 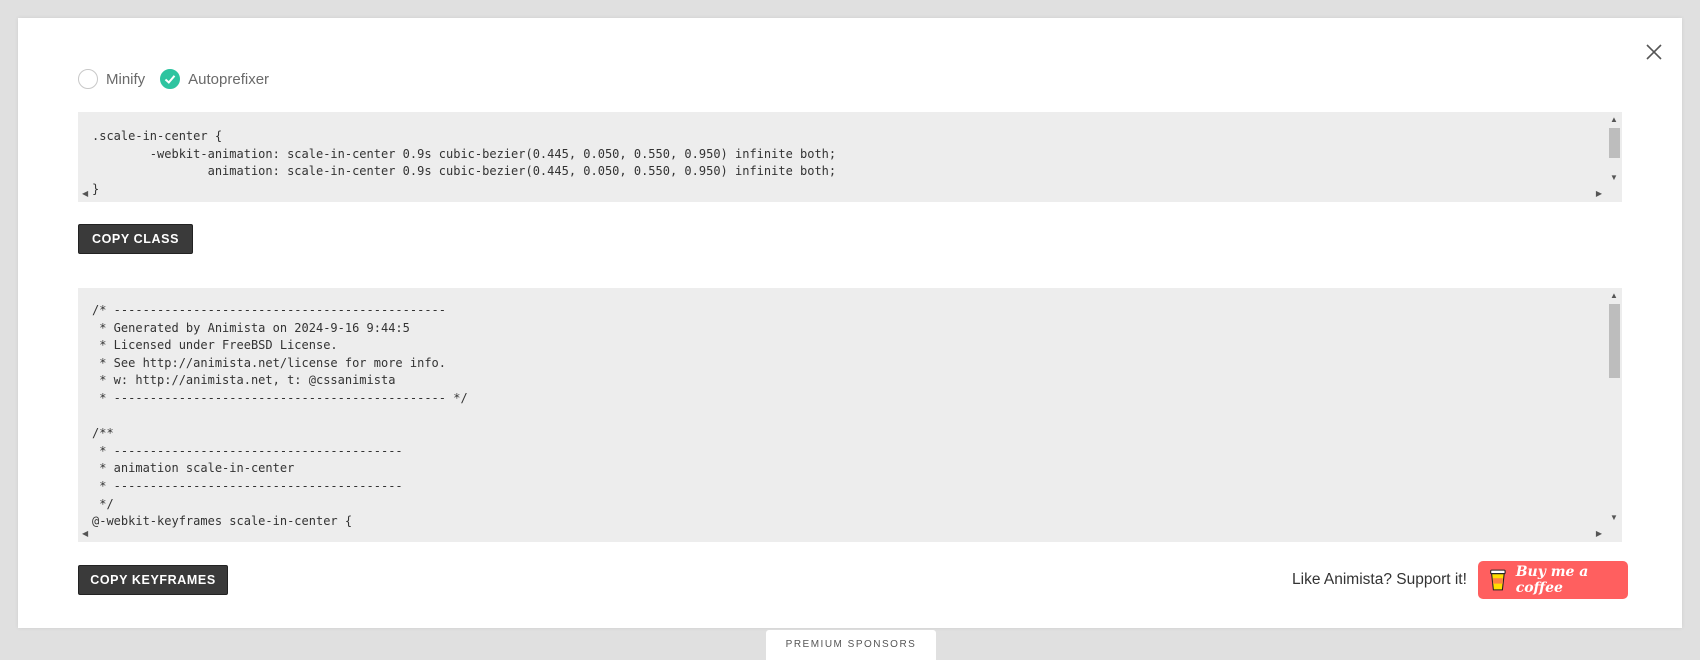 What do you see at coordinates (842, 534) in the screenshot?
I see `keyframes-code-hscroll: ◀ ▶` at bounding box center [842, 534].